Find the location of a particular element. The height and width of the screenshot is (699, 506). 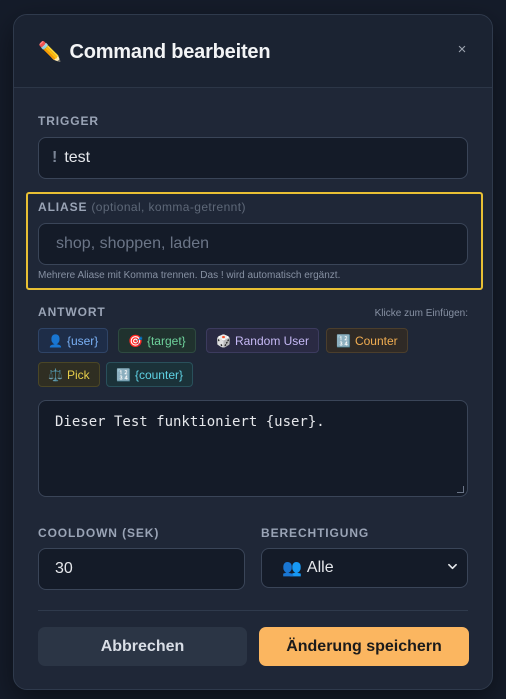

cooldown-value: 30 is located at coordinates (64, 568).